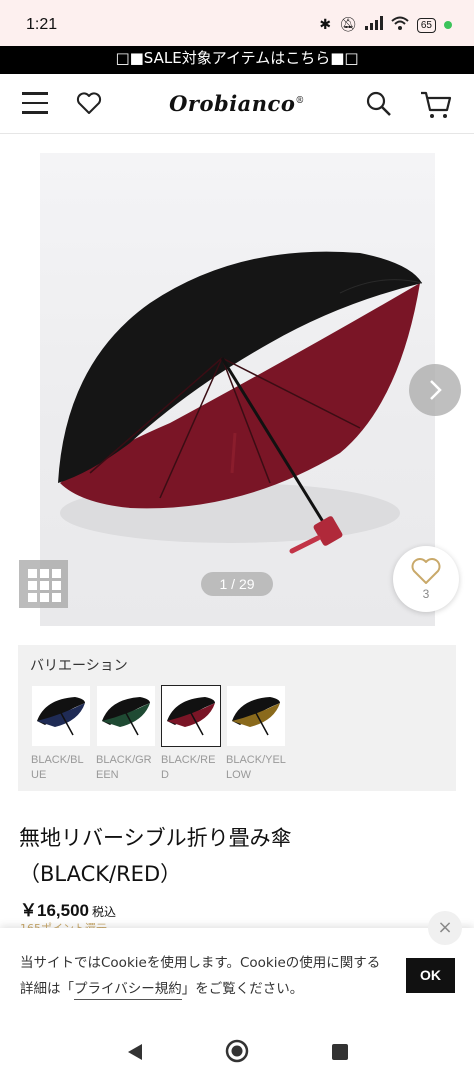  What do you see at coordinates (124, 767) in the screenshot?
I see `variation-label: BLACK/GREEN` at bounding box center [124, 767].